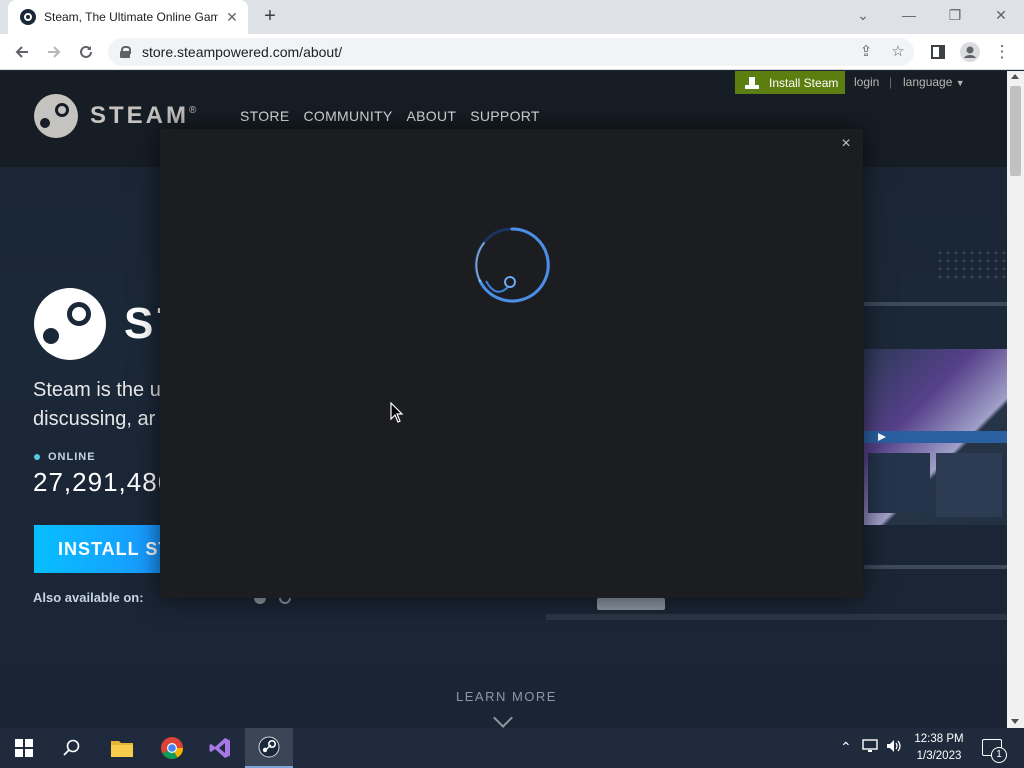  I want to click on restore-button: ❐, so click(955, 15).